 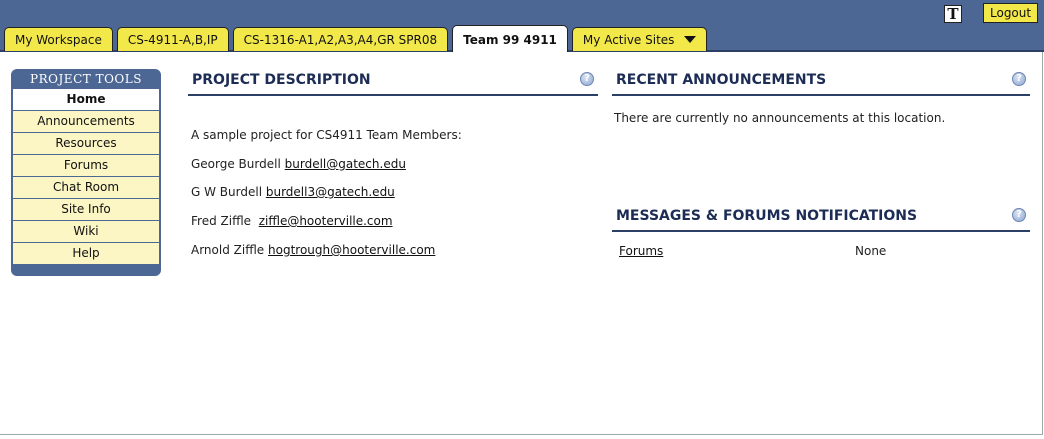 What do you see at coordinates (281, 80) in the screenshot?
I see `project-description-title: PROJECT DESCRIPTION` at bounding box center [281, 80].